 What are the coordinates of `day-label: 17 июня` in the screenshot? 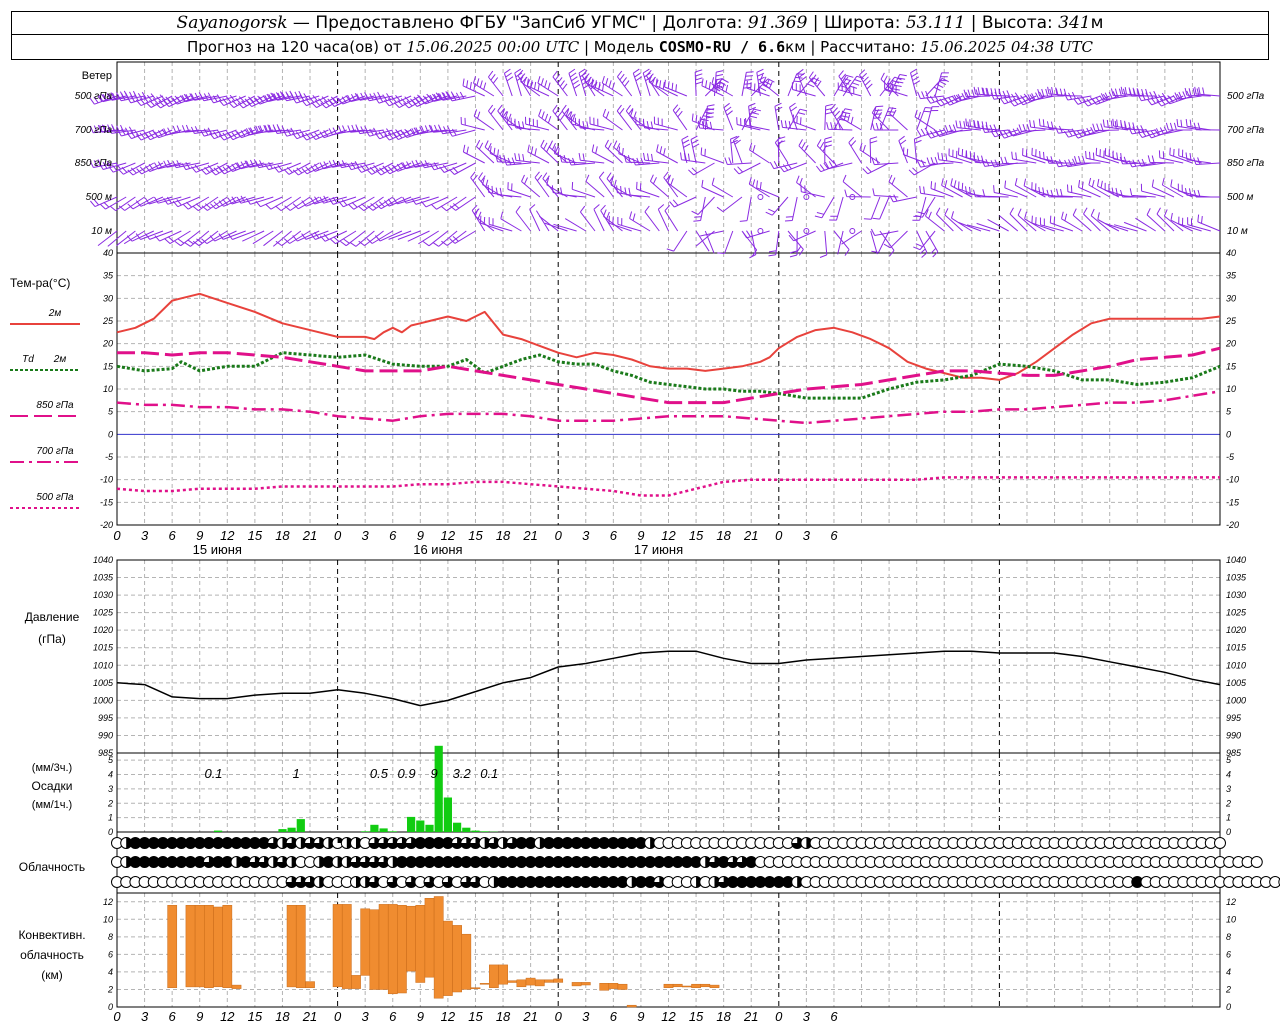 It's located at (658, 549).